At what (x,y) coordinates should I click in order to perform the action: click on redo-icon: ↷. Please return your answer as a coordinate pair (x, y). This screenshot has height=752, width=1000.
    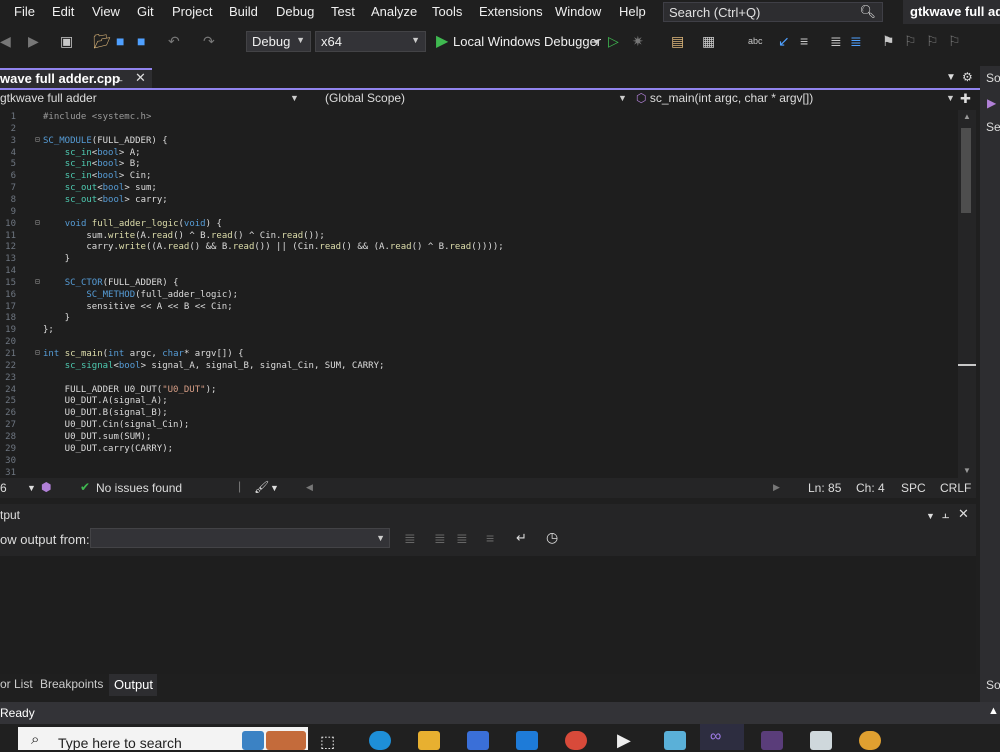
    Looking at the image, I should click on (209, 41).